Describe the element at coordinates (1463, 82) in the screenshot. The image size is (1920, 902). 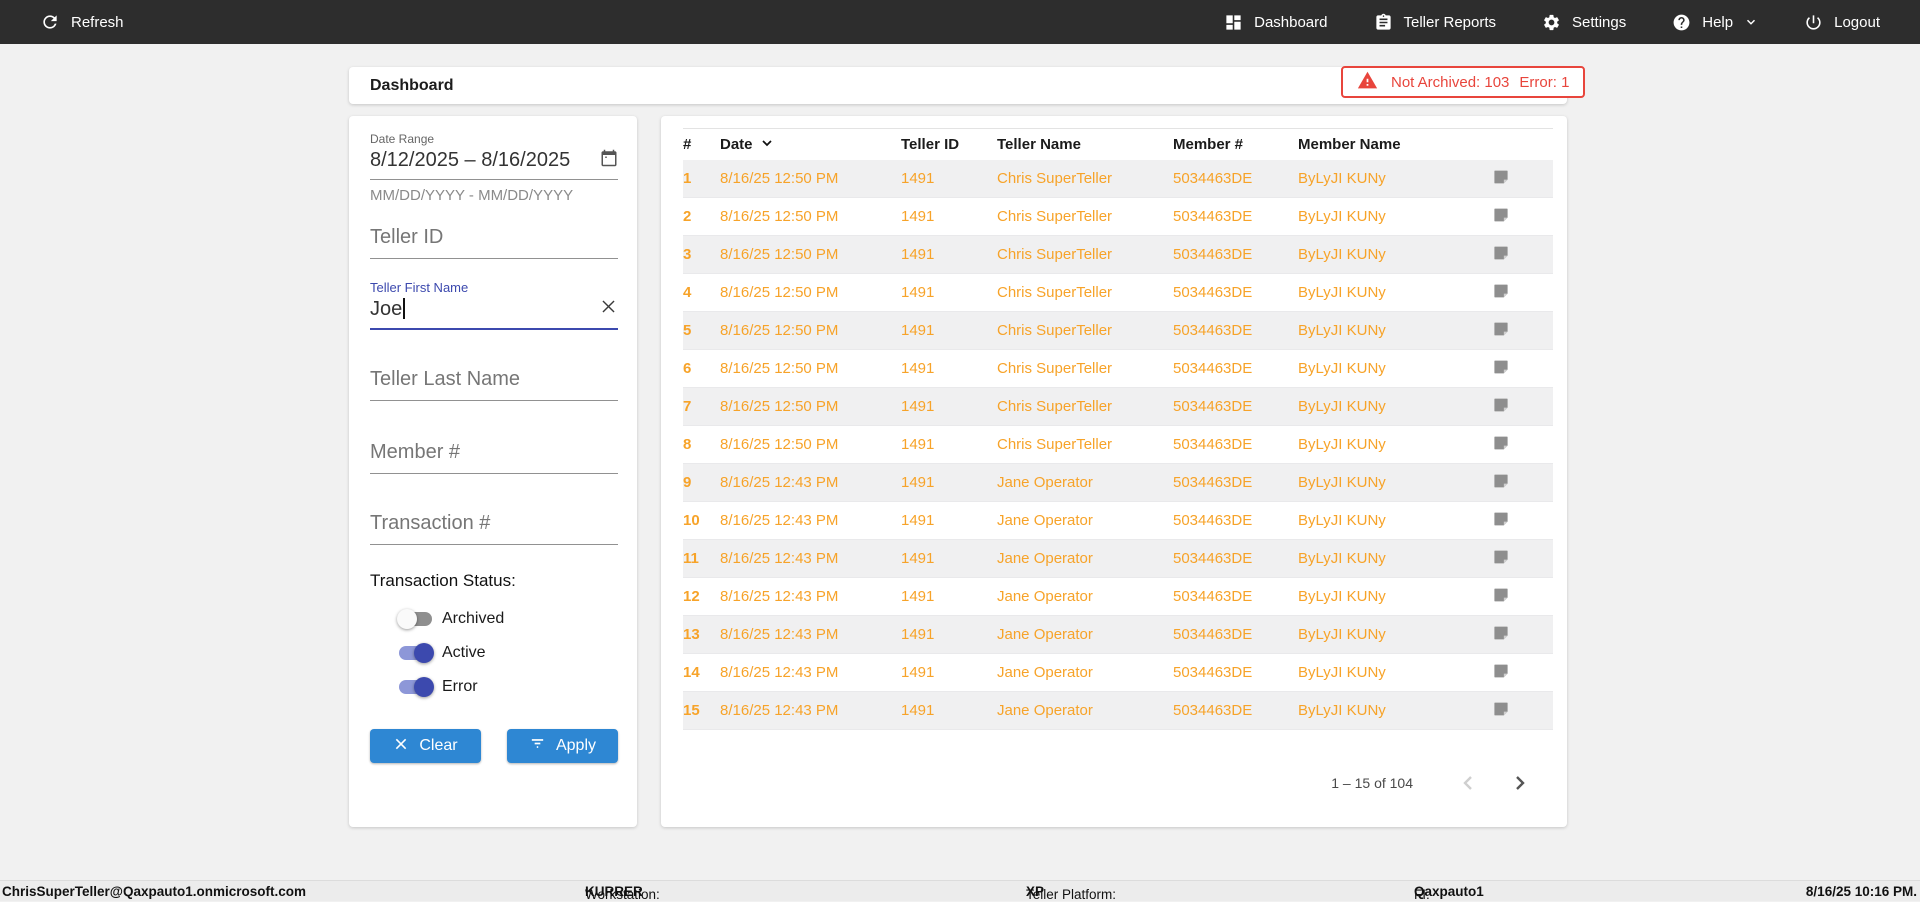
I see `not-archived-alert-badge: Not Archived: 103 Error: 1` at that location.